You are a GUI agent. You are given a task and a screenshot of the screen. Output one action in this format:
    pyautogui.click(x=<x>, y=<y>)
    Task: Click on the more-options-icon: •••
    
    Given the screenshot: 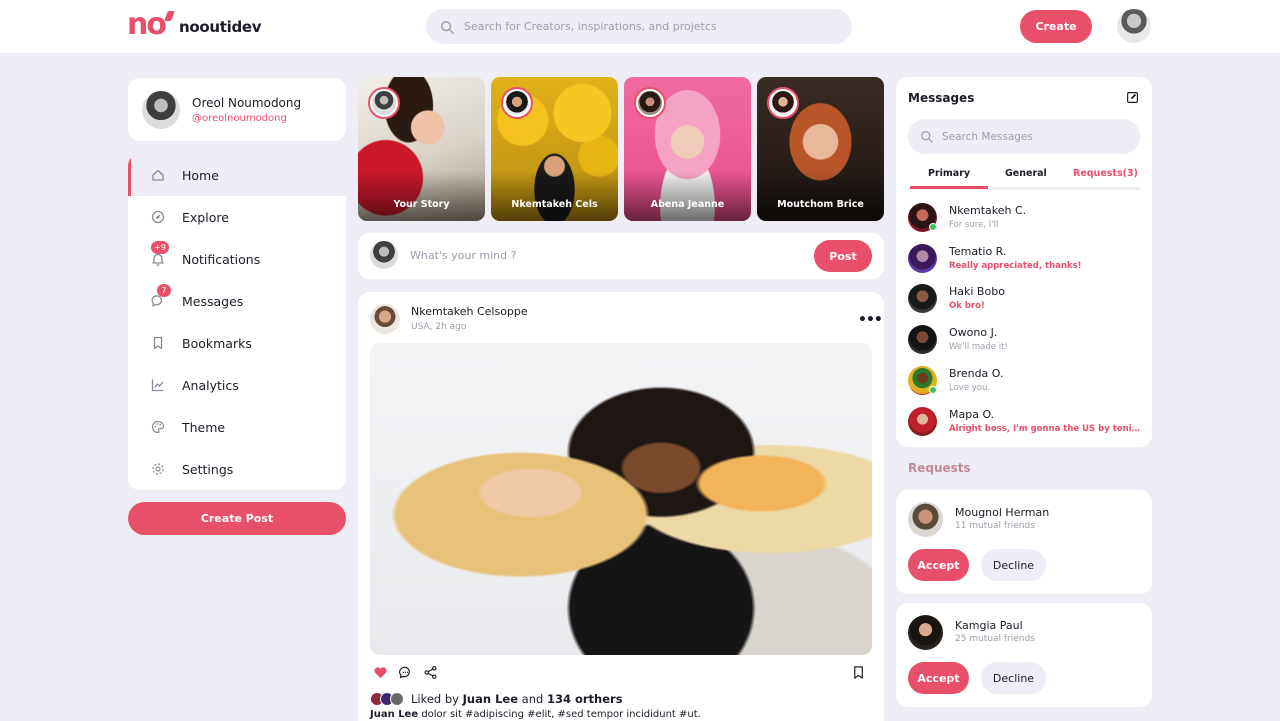 What is the action you would take?
    pyautogui.click(x=870, y=320)
    